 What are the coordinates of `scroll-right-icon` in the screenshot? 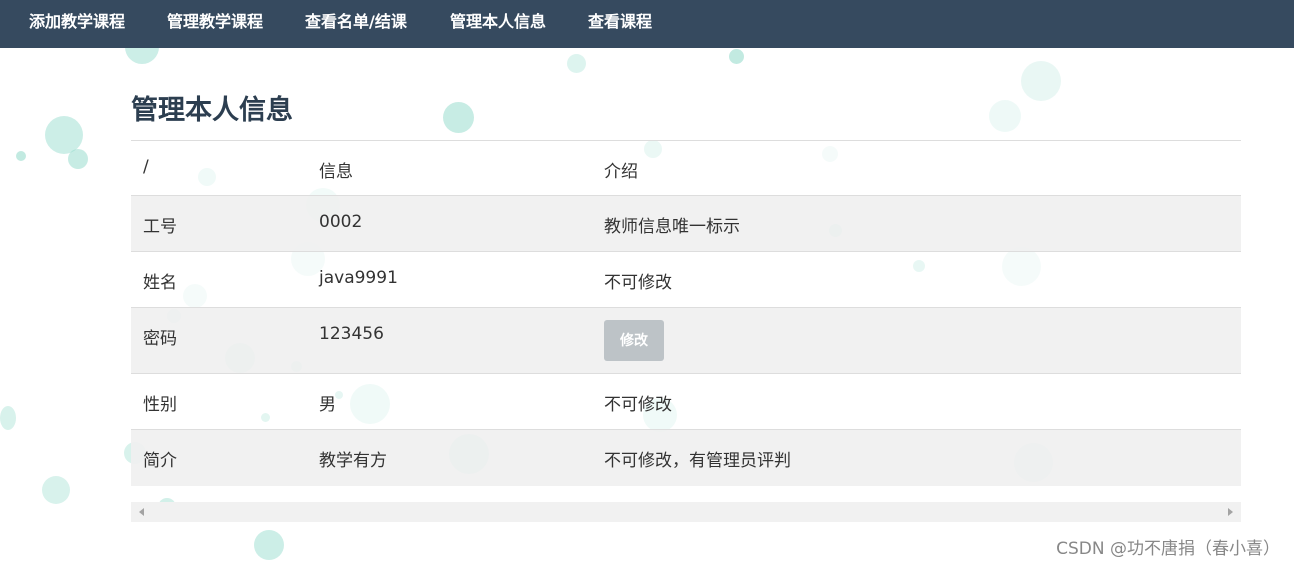 It's located at (1230, 512).